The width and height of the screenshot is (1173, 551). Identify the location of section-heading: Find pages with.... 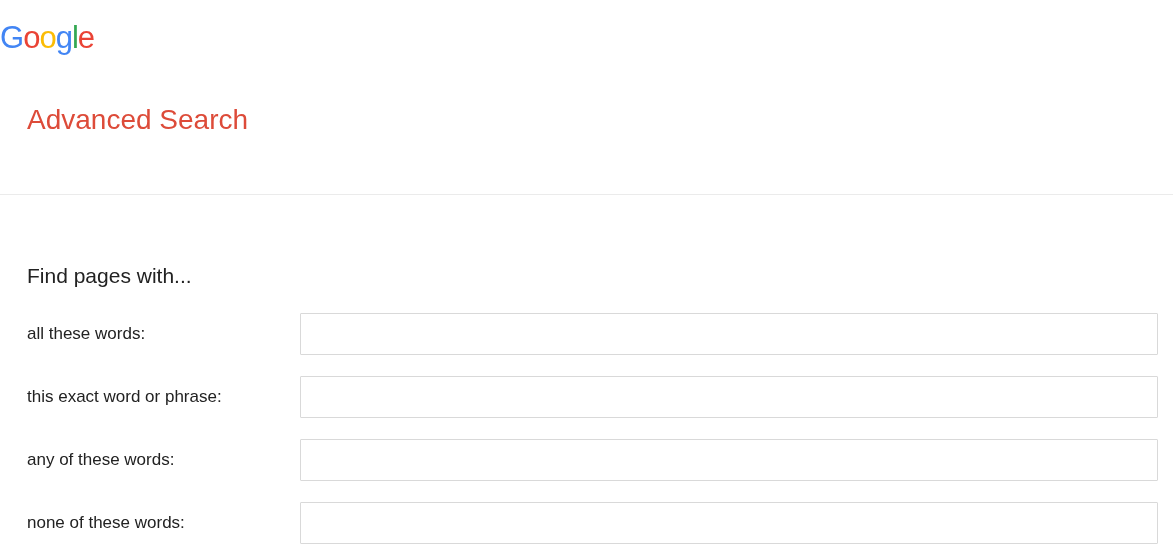
(109, 276).